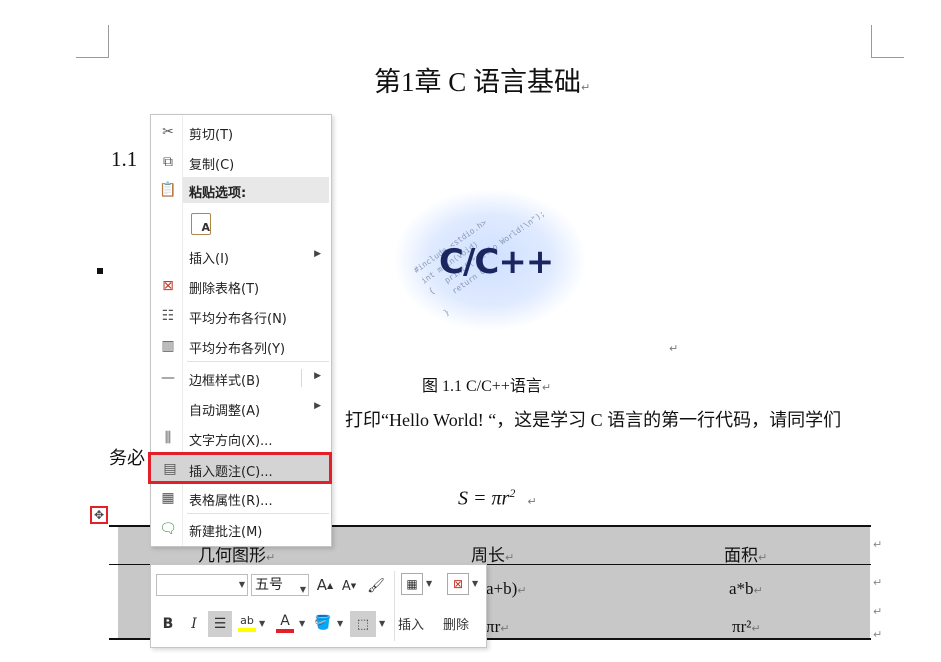 The image size is (941, 662). Describe the element at coordinates (201, 224) in the screenshot. I see `paste-keep-text-icon: A` at that location.